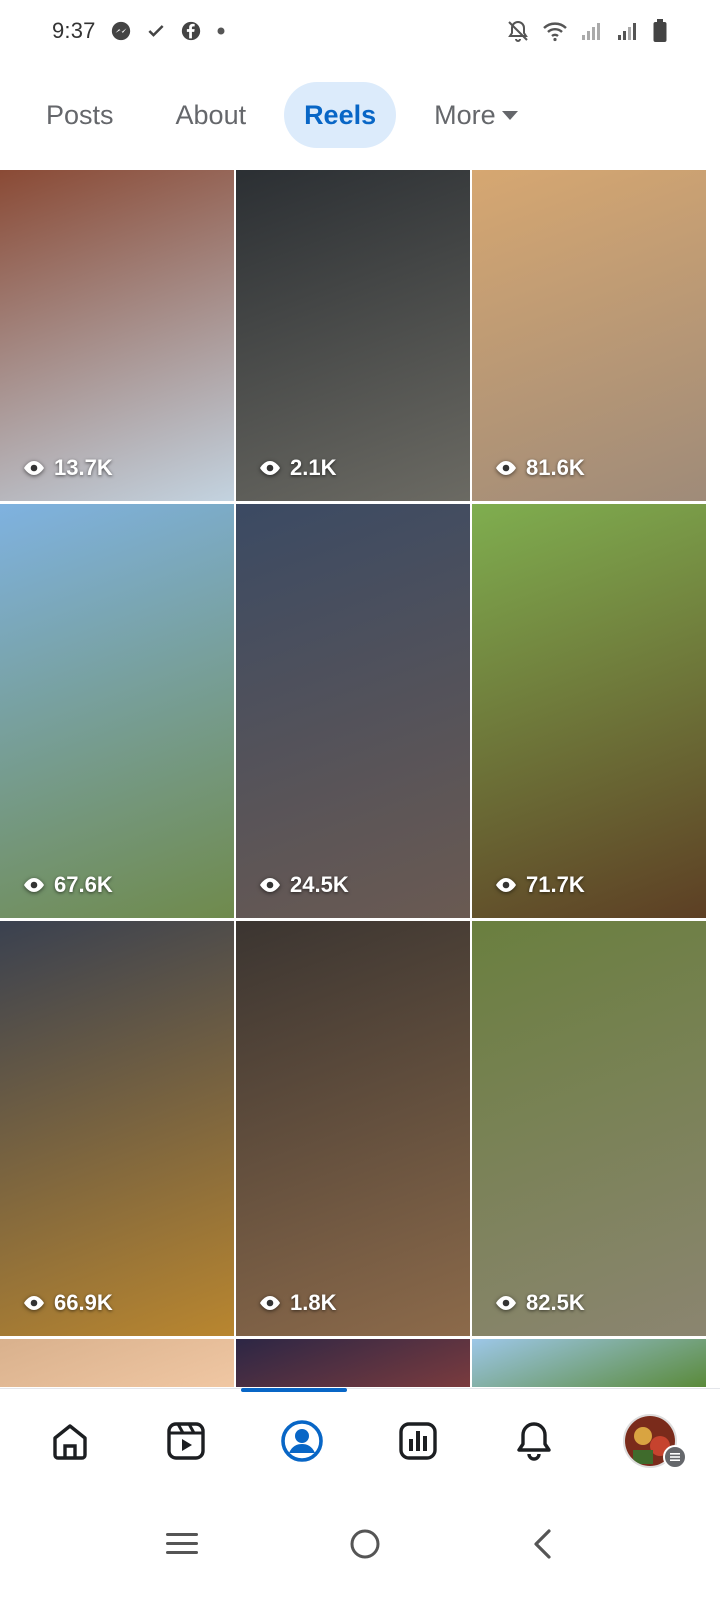 The width and height of the screenshot is (720, 1600). What do you see at coordinates (365, 1546) in the screenshot?
I see `home-circle-icon` at bounding box center [365, 1546].